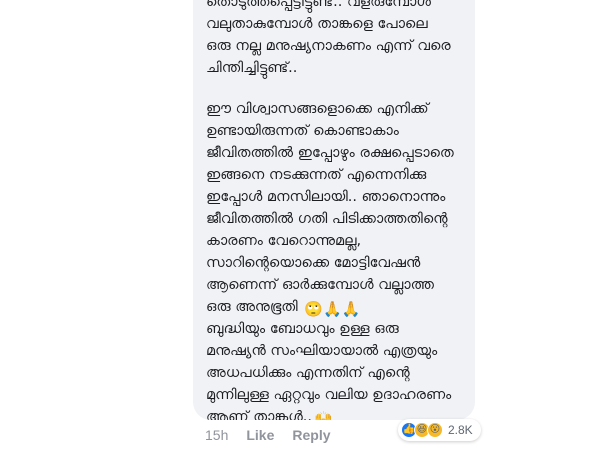 The image size is (600, 450). Describe the element at coordinates (460, 430) in the screenshot. I see `reaction-count: 2.8K` at that location.